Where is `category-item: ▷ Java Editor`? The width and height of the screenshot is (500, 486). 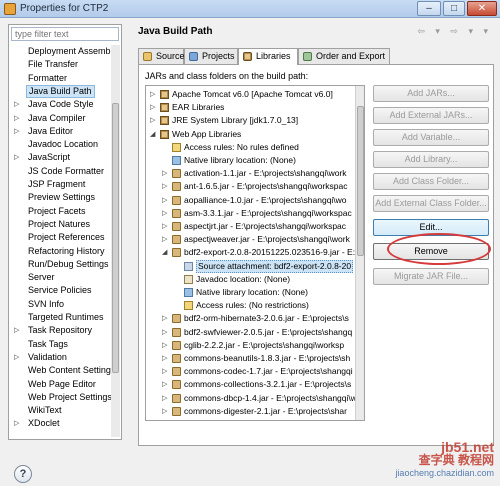 category-item: ▷ Java Editor is located at coordinates (61, 131).